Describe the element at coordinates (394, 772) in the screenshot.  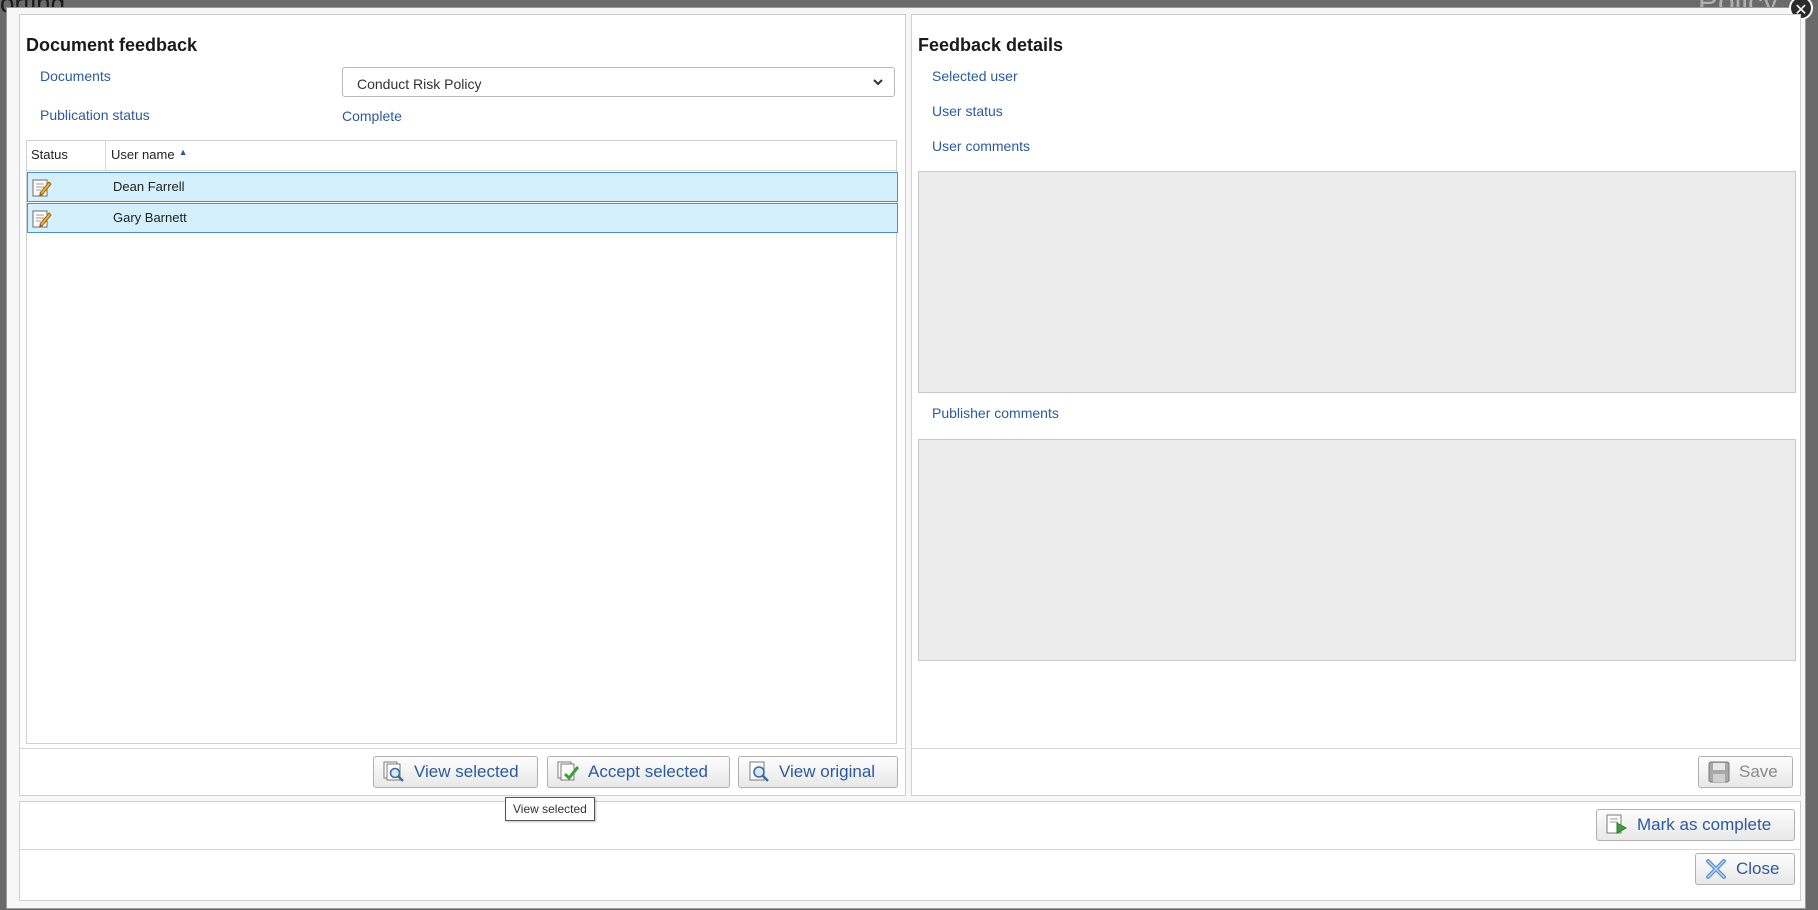
I see `view-selected-icon` at that location.